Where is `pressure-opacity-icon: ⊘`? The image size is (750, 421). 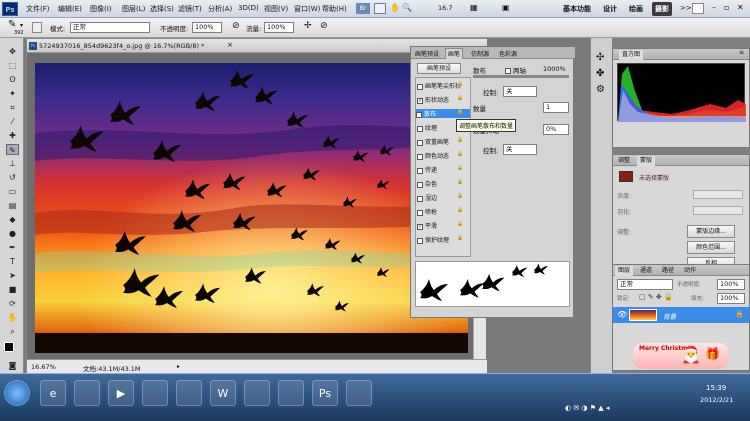 pressure-opacity-icon: ⊘ is located at coordinates (236, 26).